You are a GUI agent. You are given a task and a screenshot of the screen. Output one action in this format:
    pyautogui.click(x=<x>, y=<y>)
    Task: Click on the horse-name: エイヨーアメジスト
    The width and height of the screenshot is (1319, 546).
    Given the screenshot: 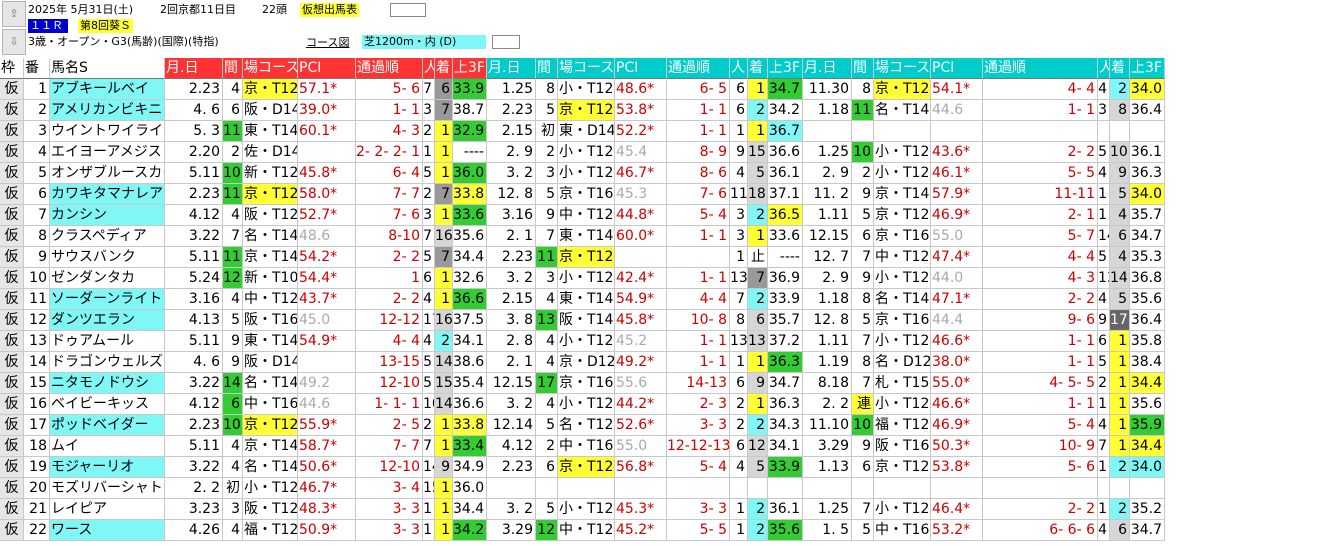 What is the action you would take?
    pyautogui.click(x=107, y=152)
    